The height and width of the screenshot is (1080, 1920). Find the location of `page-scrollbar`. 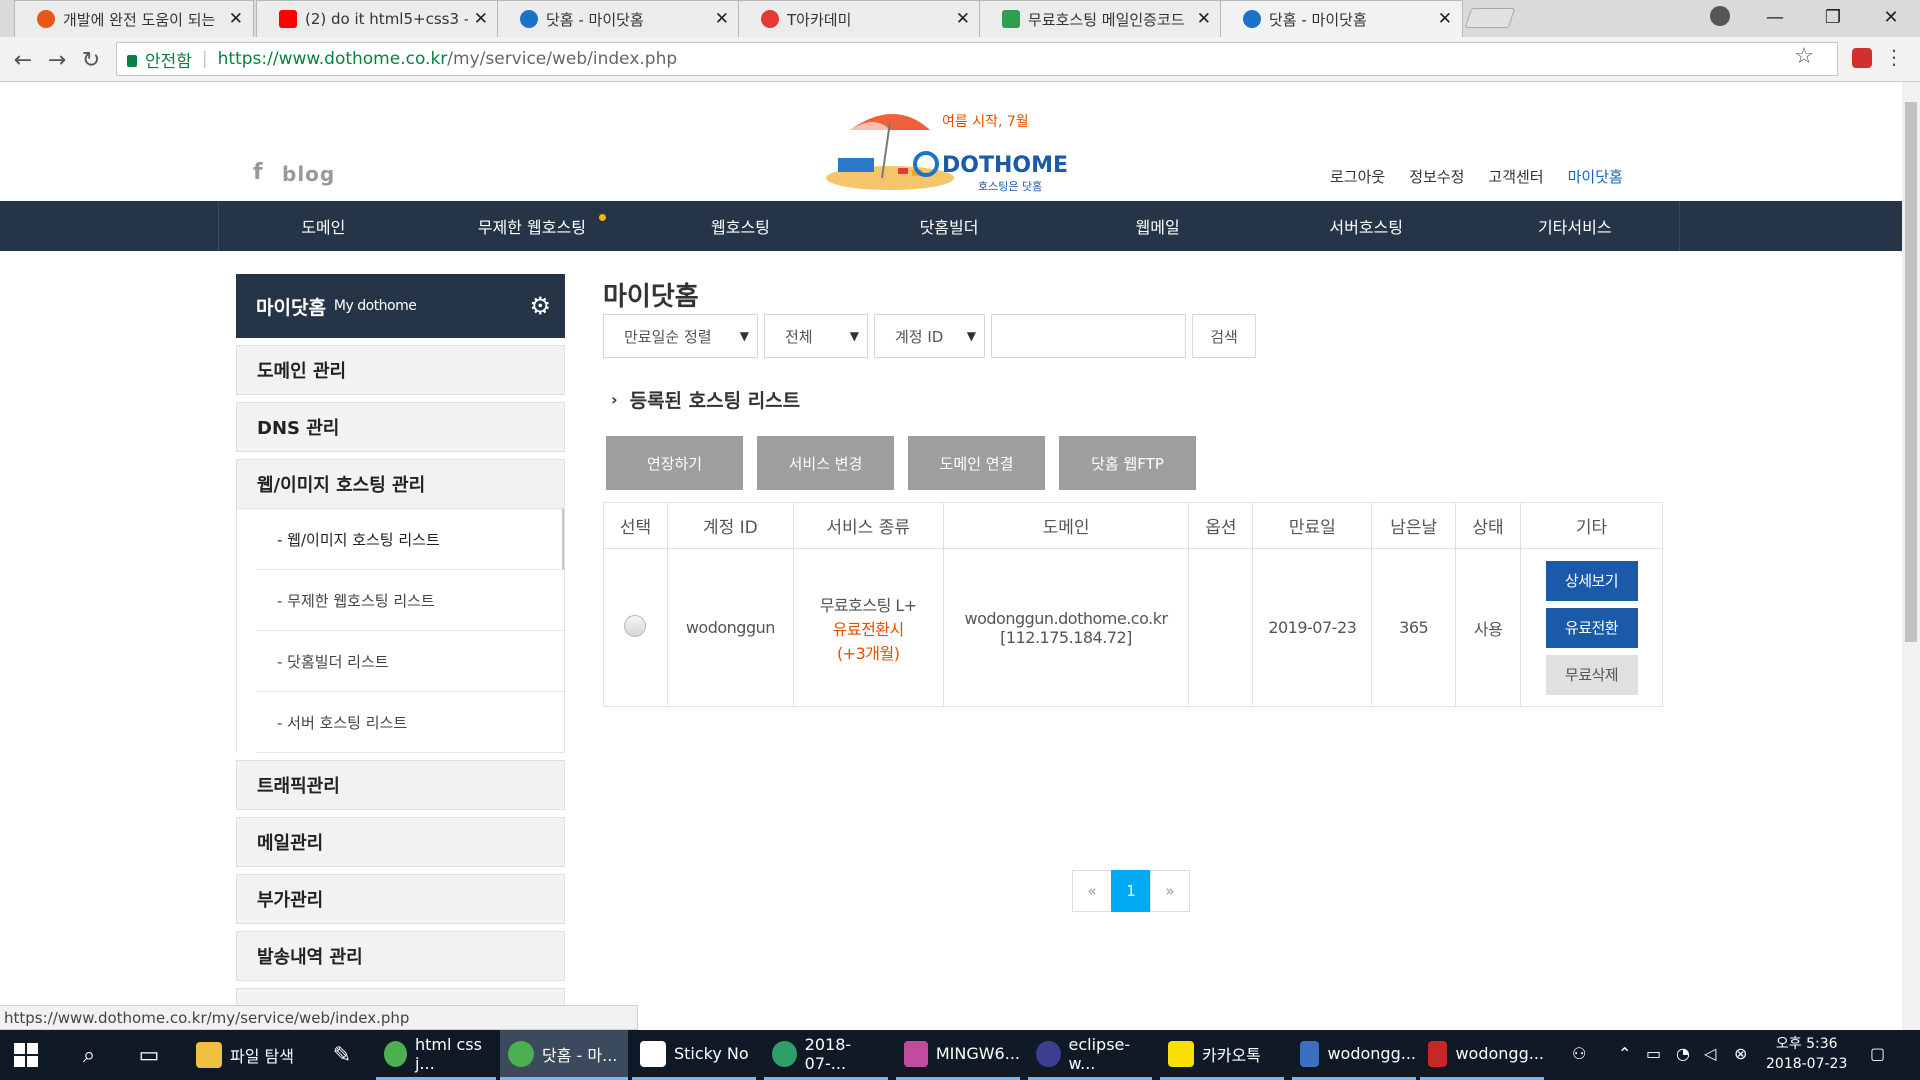

page-scrollbar is located at coordinates (1911, 556).